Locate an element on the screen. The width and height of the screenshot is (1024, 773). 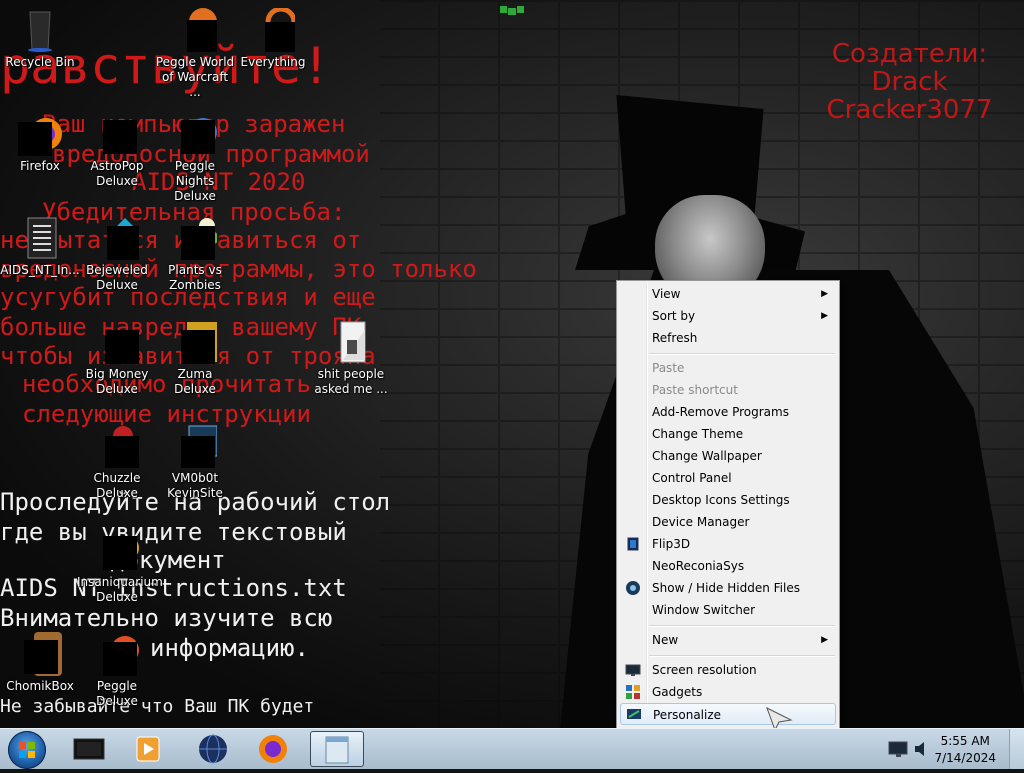
menu-item-gadgets: Gadgets is located at coordinates (728, 692).